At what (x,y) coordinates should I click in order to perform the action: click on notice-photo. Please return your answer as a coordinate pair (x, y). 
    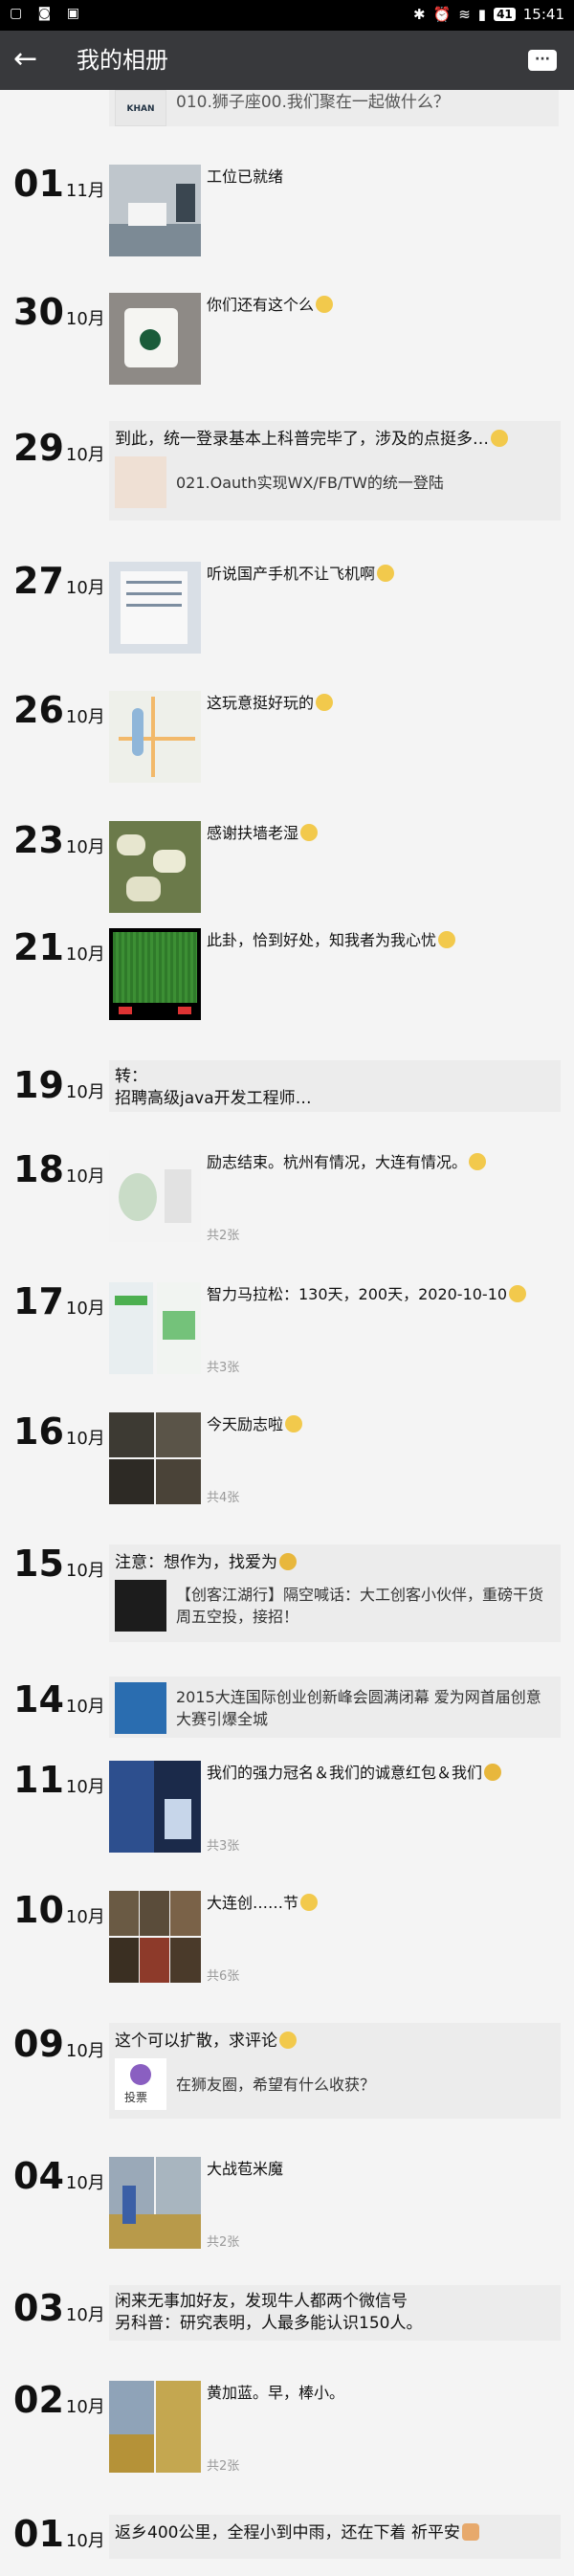
    Looking at the image, I should click on (155, 608).